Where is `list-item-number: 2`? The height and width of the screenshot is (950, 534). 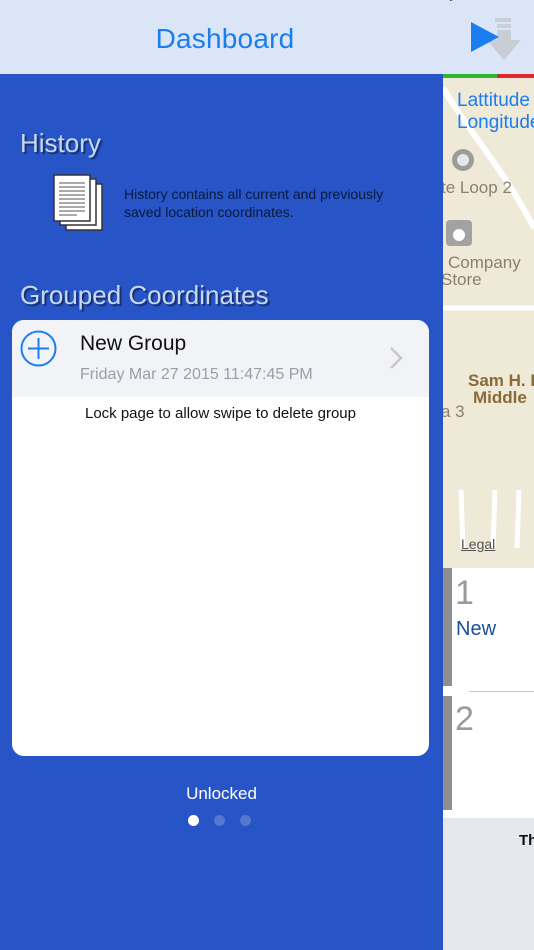 list-item-number: 2 is located at coordinates (464, 719).